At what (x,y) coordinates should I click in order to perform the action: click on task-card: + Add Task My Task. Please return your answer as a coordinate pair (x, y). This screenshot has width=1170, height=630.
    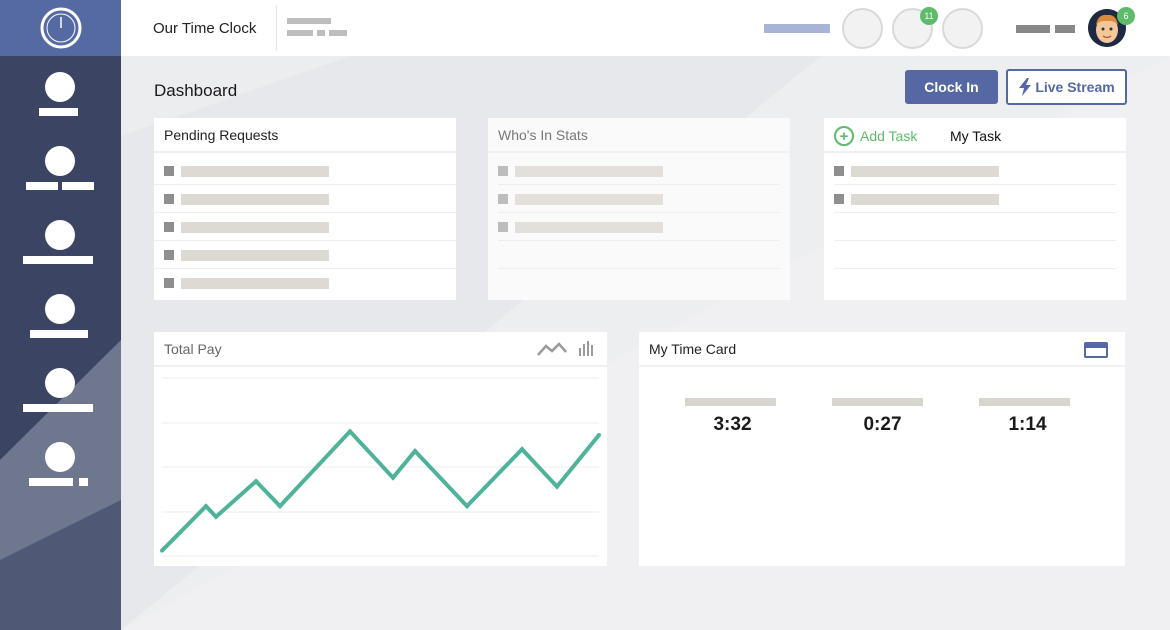
    Looking at the image, I should click on (975, 209).